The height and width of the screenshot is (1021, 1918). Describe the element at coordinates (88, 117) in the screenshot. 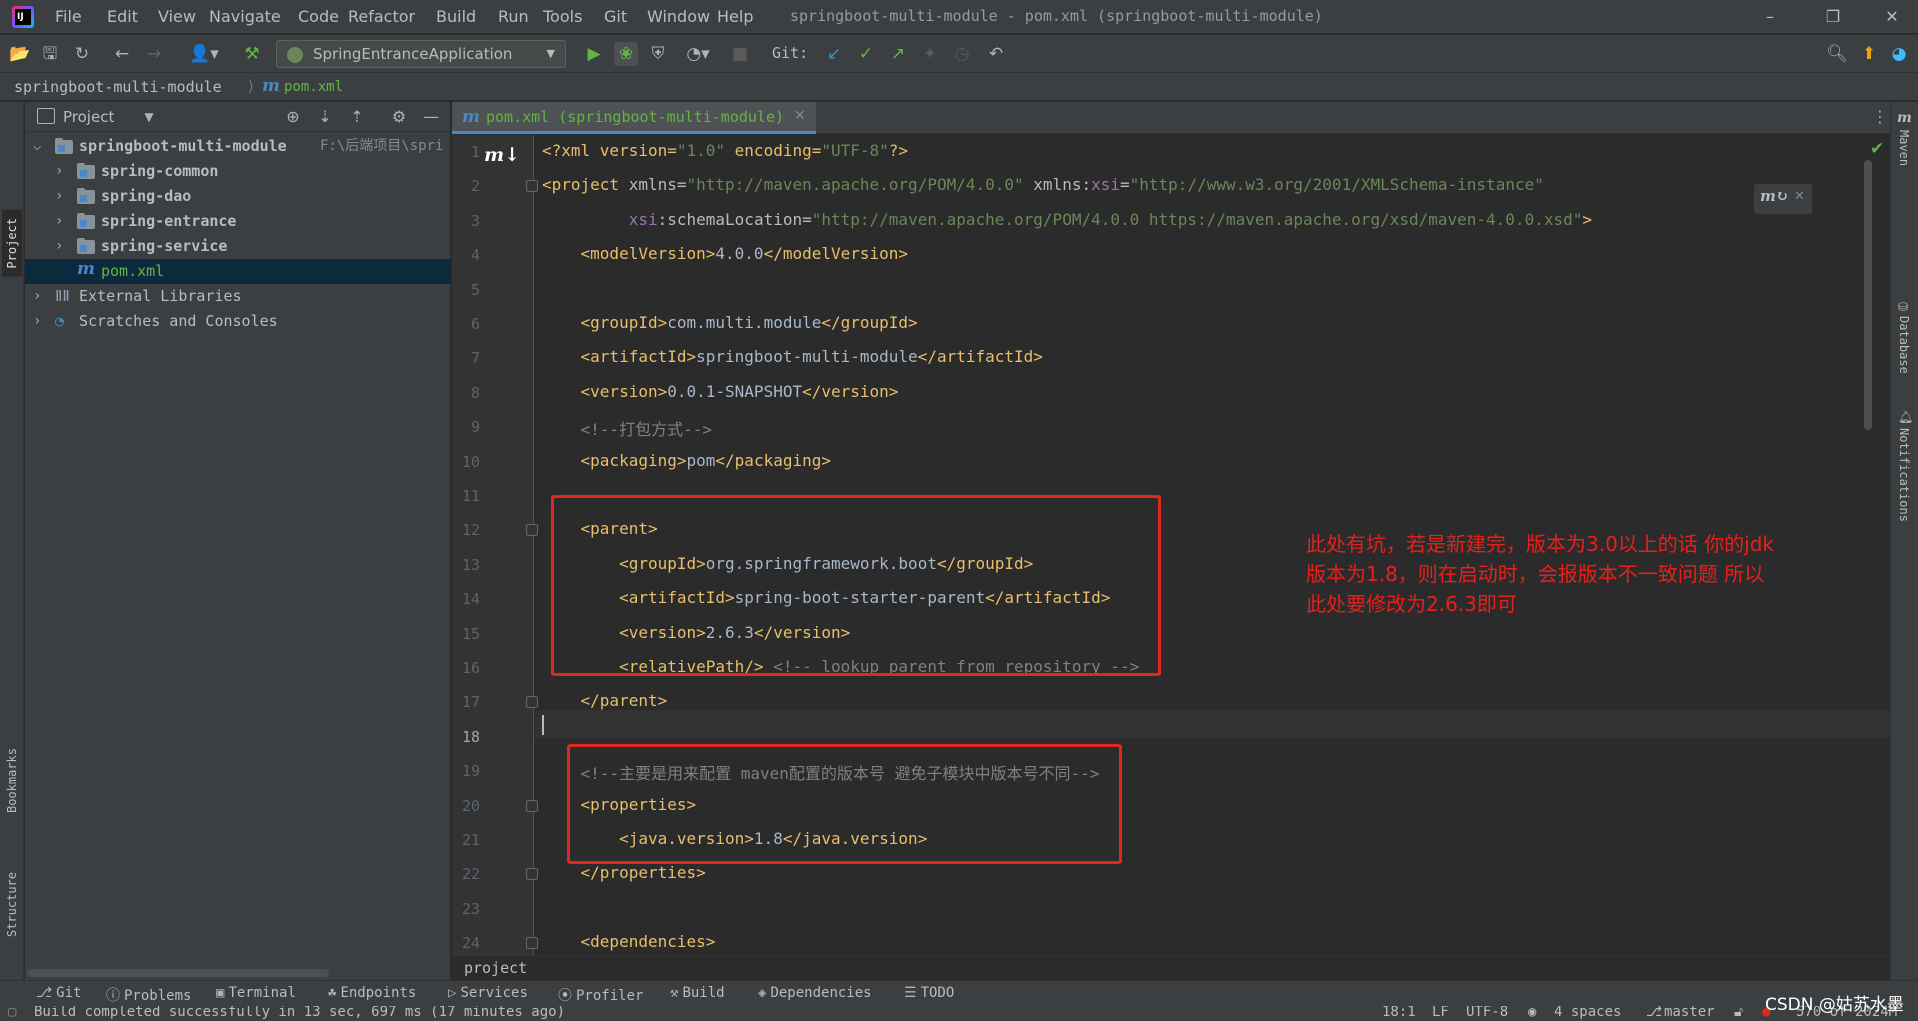

I see `project-panel-title: Project` at that location.